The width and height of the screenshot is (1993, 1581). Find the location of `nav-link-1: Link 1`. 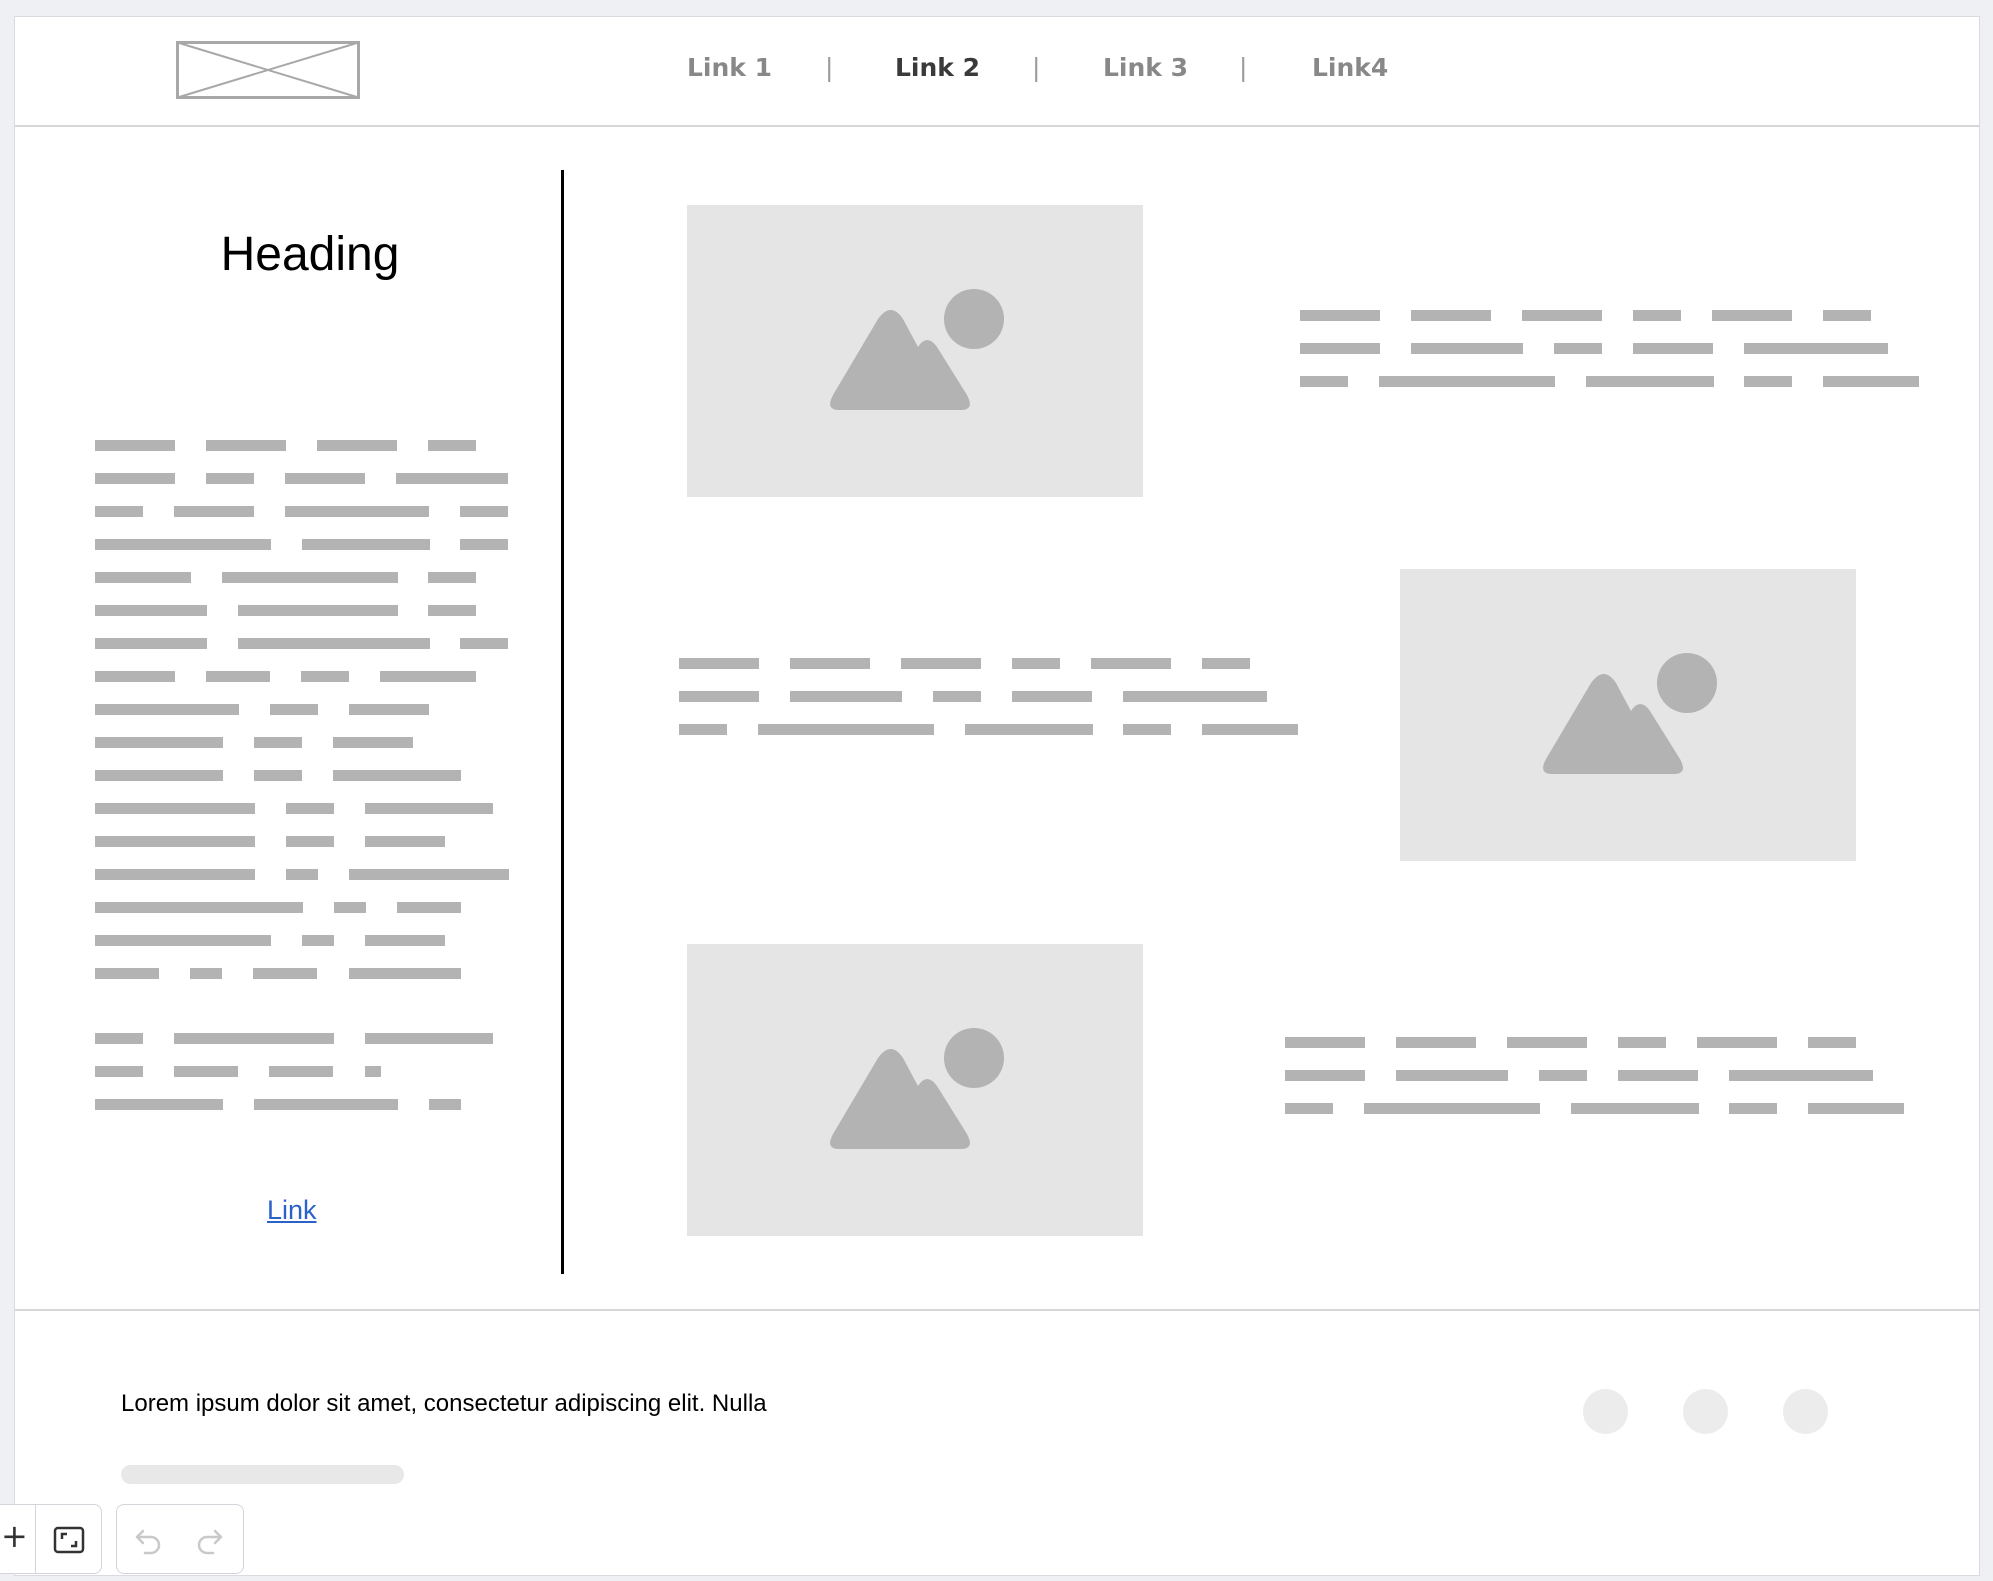

nav-link-1: Link 1 is located at coordinates (729, 67).